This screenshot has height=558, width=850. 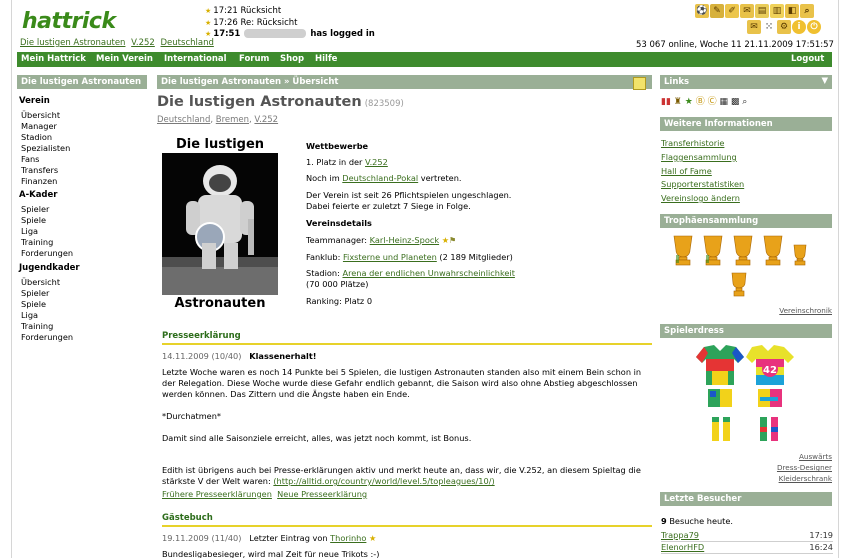 I want to click on vereinschronik-link: Vereinschronik, so click(x=796, y=310).